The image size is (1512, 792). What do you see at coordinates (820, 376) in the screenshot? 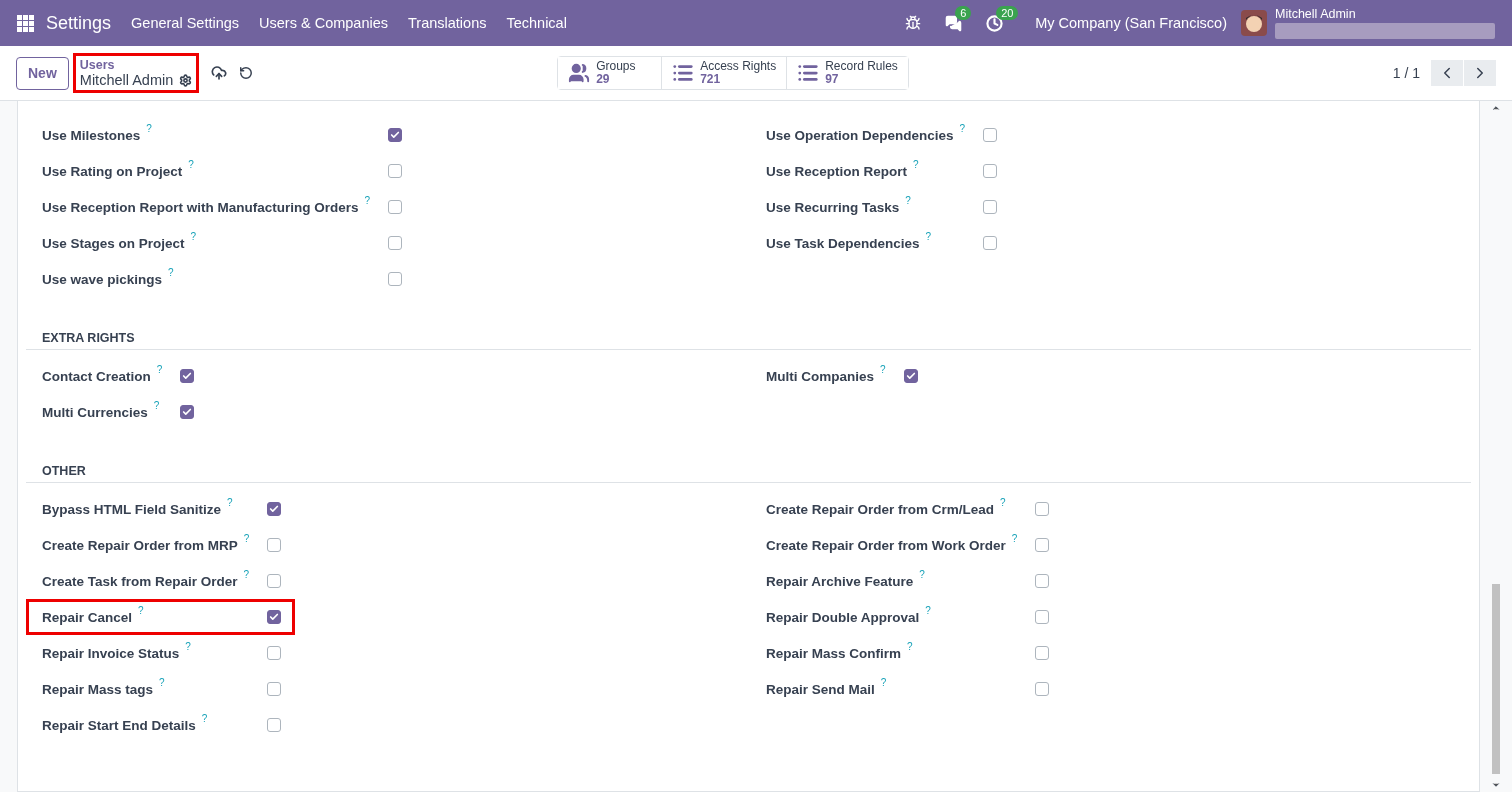
I see `setting-label: Multi Companies` at bounding box center [820, 376].